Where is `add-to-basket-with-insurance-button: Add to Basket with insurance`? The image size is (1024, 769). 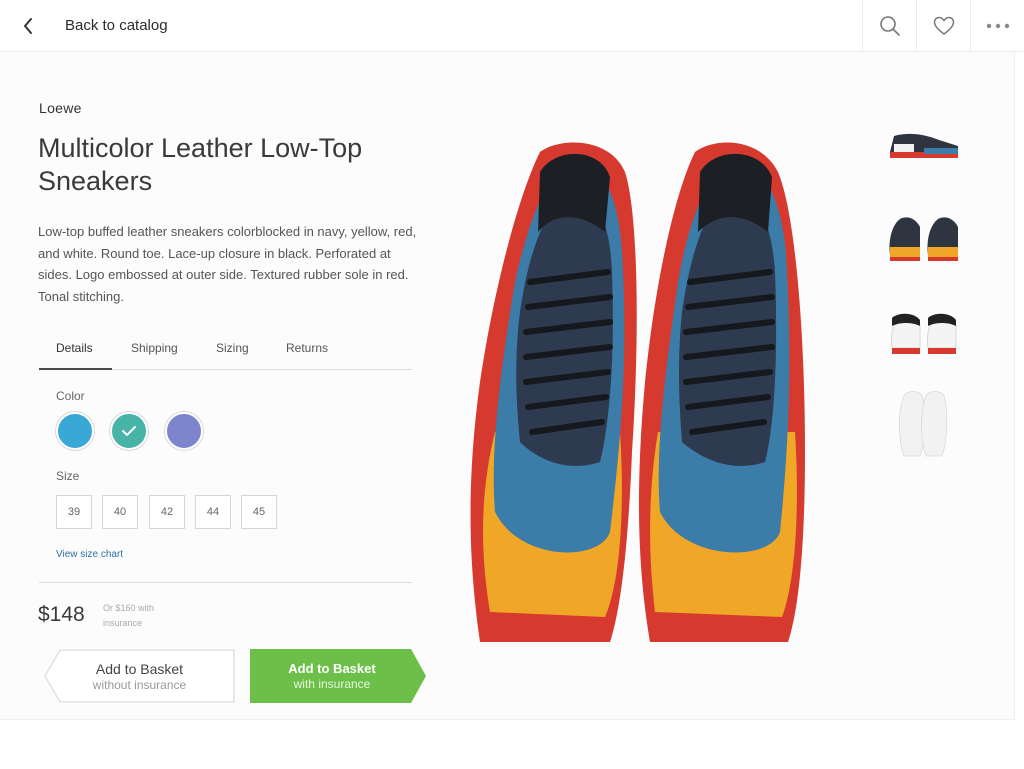 add-to-basket-with-insurance-button: Add to Basket with insurance is located at coordinates (338, 676).